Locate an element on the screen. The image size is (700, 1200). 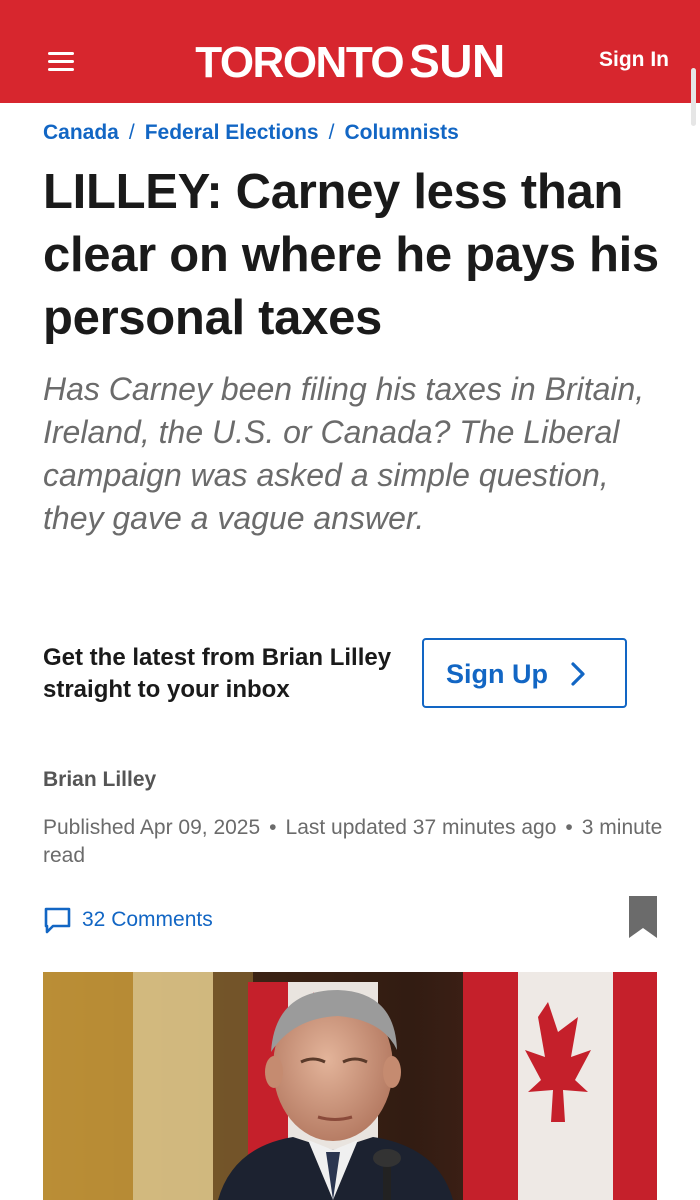
bookmark-icon is located at coordinates (643, 917).